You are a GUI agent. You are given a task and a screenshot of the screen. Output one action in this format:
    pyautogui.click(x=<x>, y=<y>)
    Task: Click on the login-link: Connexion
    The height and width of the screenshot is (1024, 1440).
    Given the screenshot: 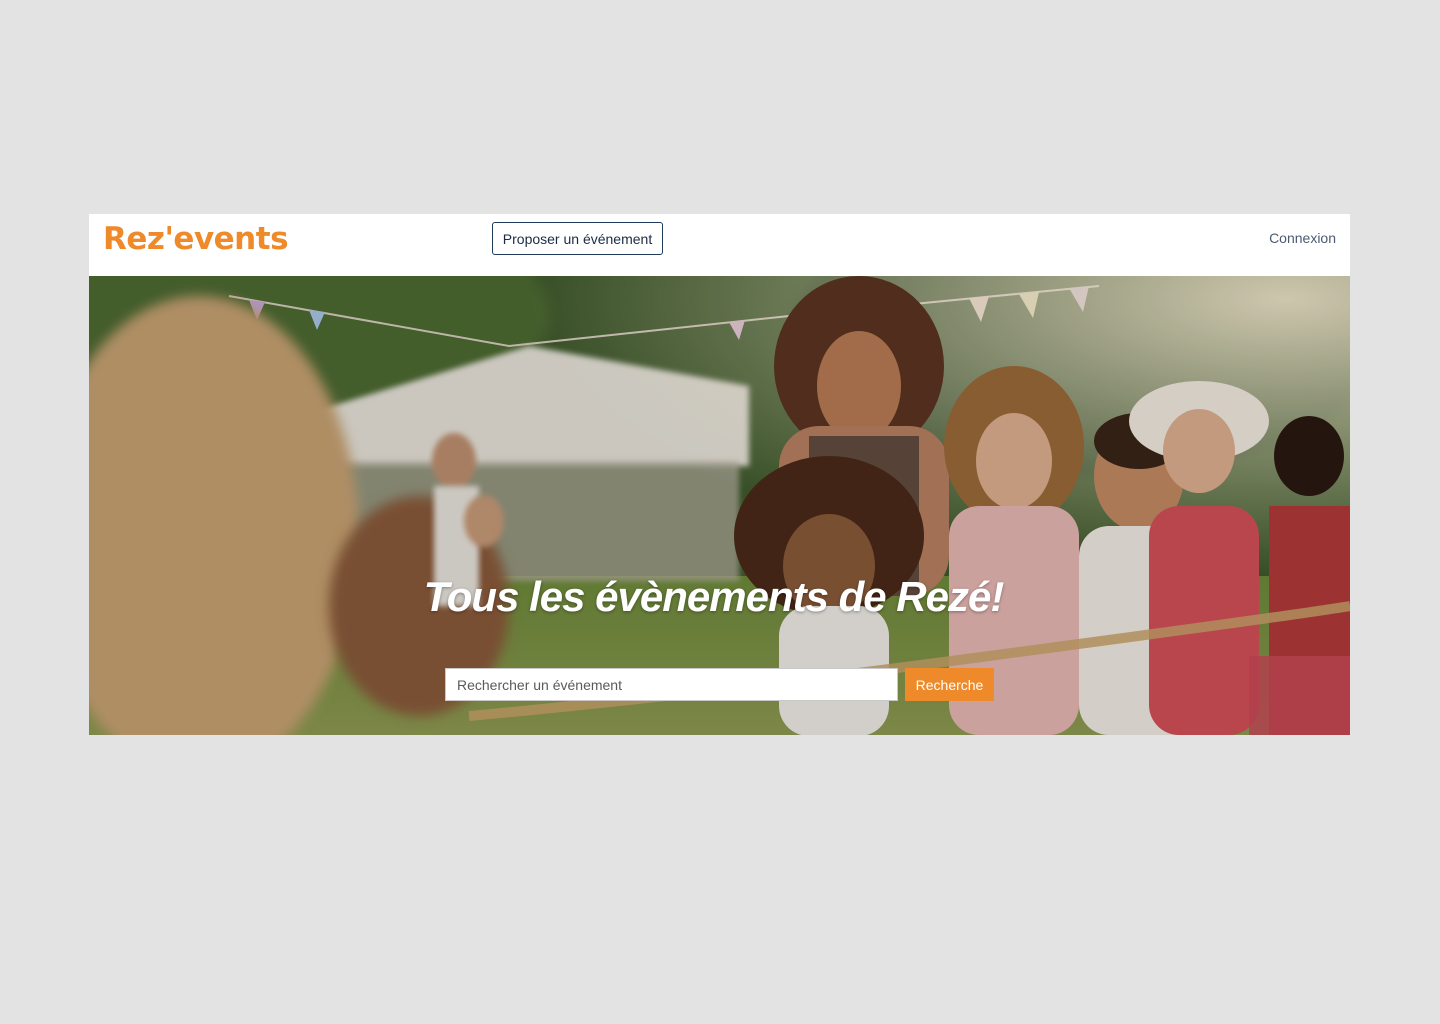 What is the action you would take?
    pyautogui.click(x=1302, y=238)
    